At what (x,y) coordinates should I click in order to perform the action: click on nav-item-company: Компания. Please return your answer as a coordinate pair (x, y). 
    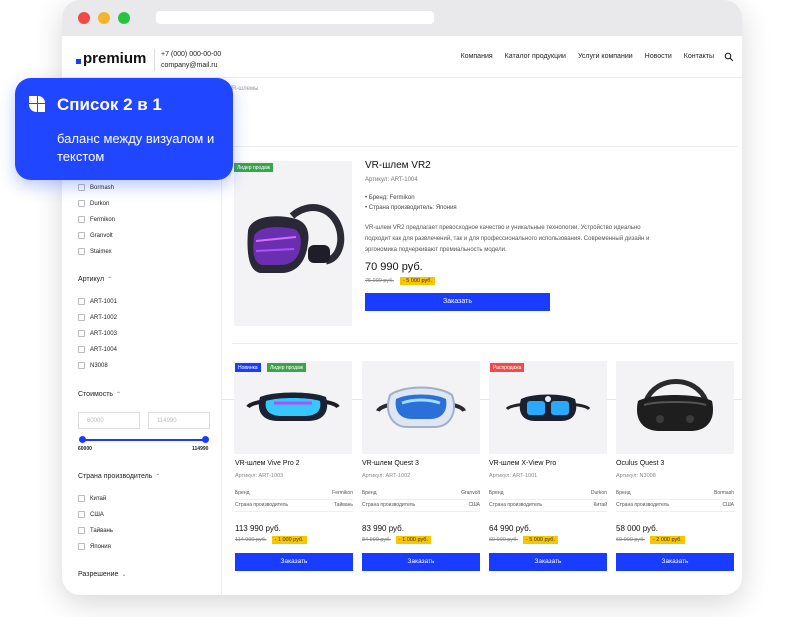
    Looking at the image, I should click on (477, 56).